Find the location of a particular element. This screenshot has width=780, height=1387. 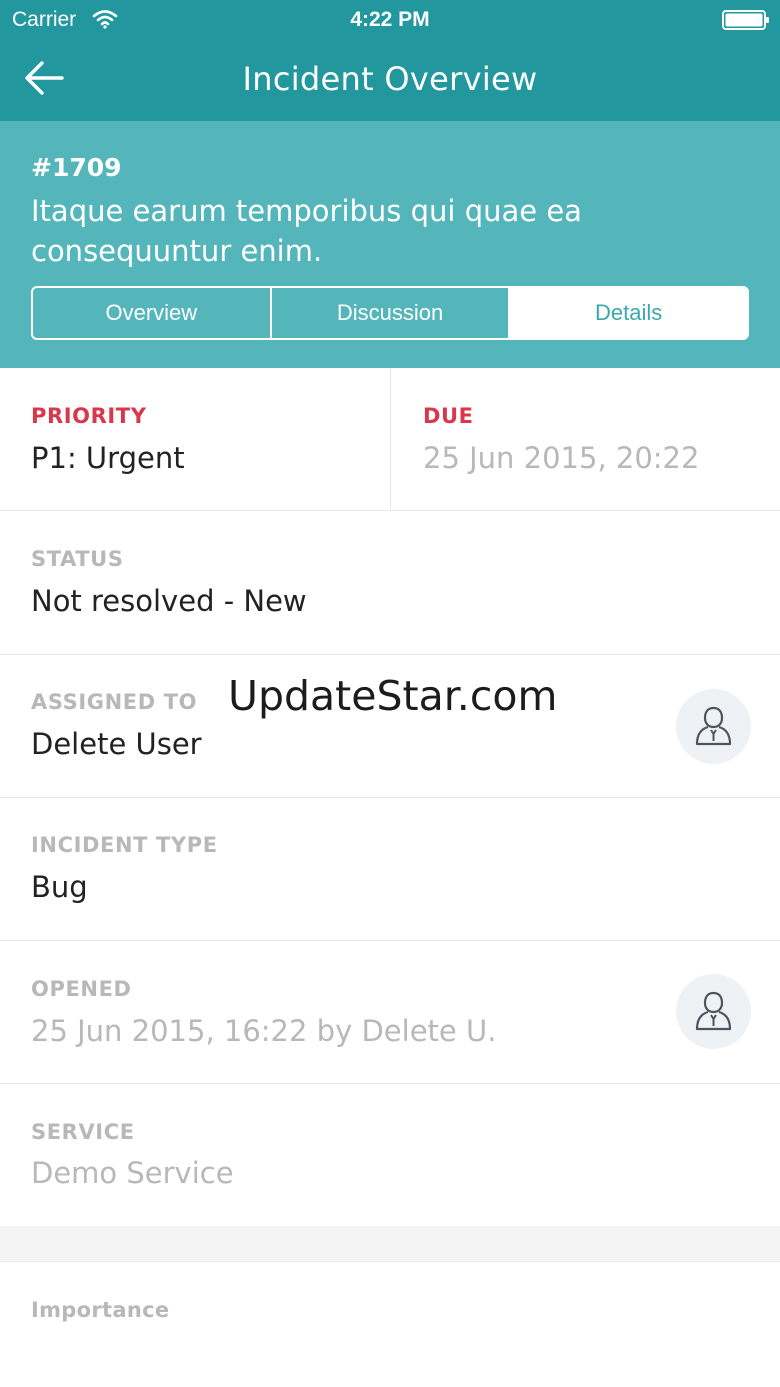

opener-avatar is located at coordinates (713, 1011).